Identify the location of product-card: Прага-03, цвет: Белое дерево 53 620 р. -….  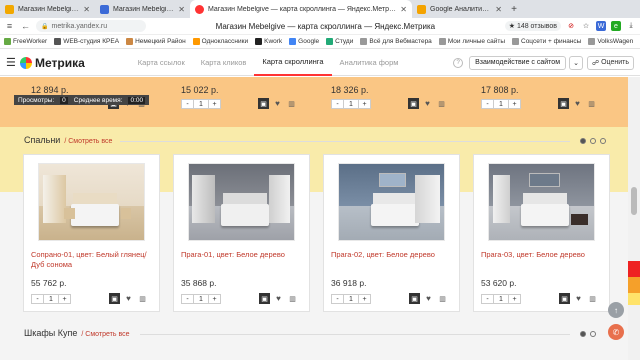
(541, 233).